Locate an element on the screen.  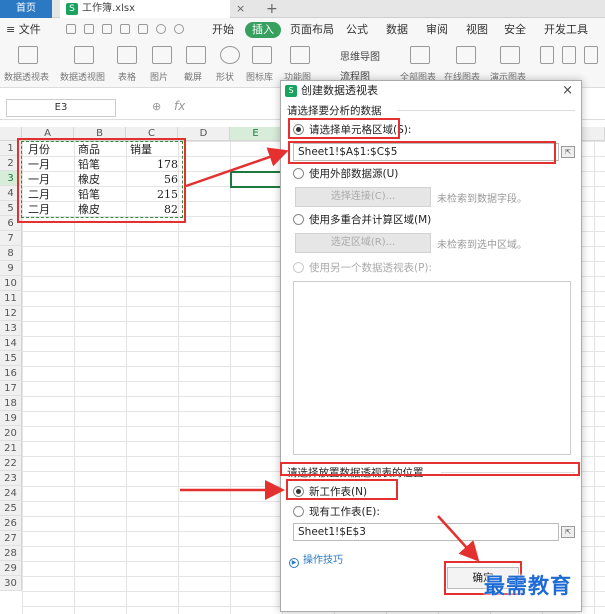
row-header-23: 23 is located at coordinates (11, 478).